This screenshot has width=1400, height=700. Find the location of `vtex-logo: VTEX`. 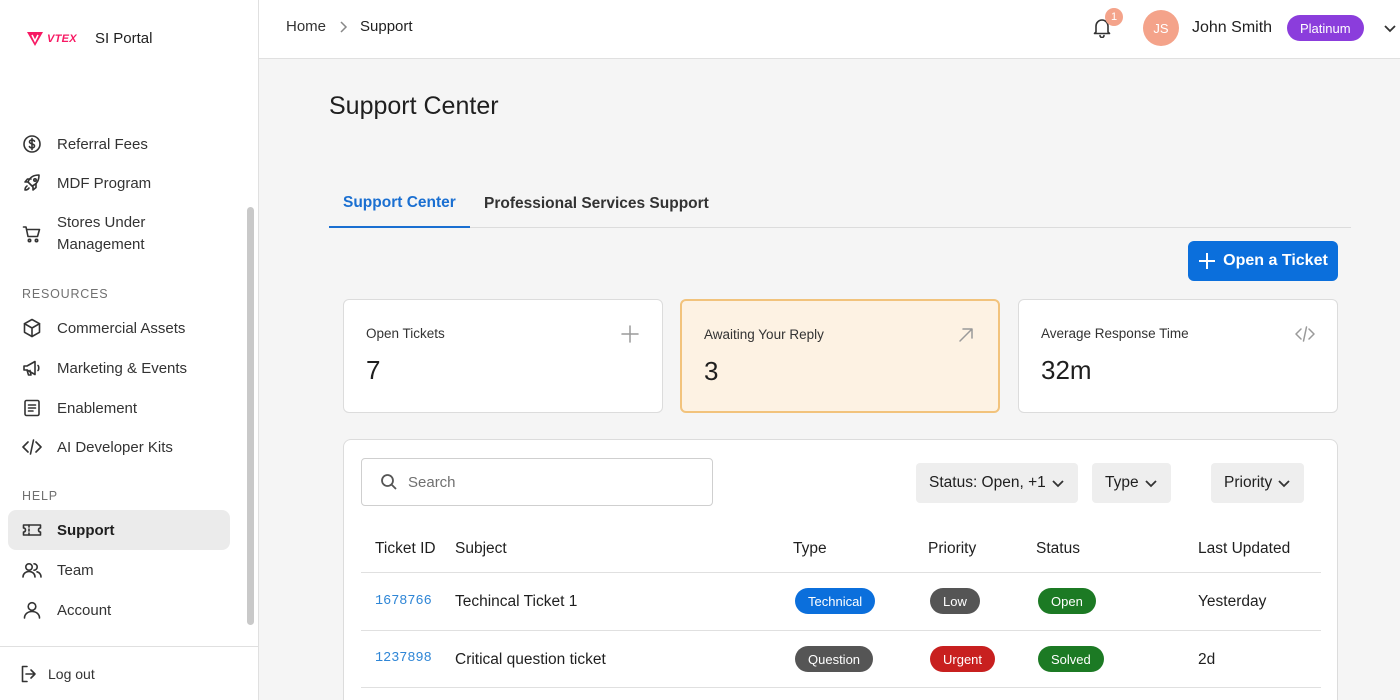

vtex-logo: VTEX is located at coordinates (51, 39).